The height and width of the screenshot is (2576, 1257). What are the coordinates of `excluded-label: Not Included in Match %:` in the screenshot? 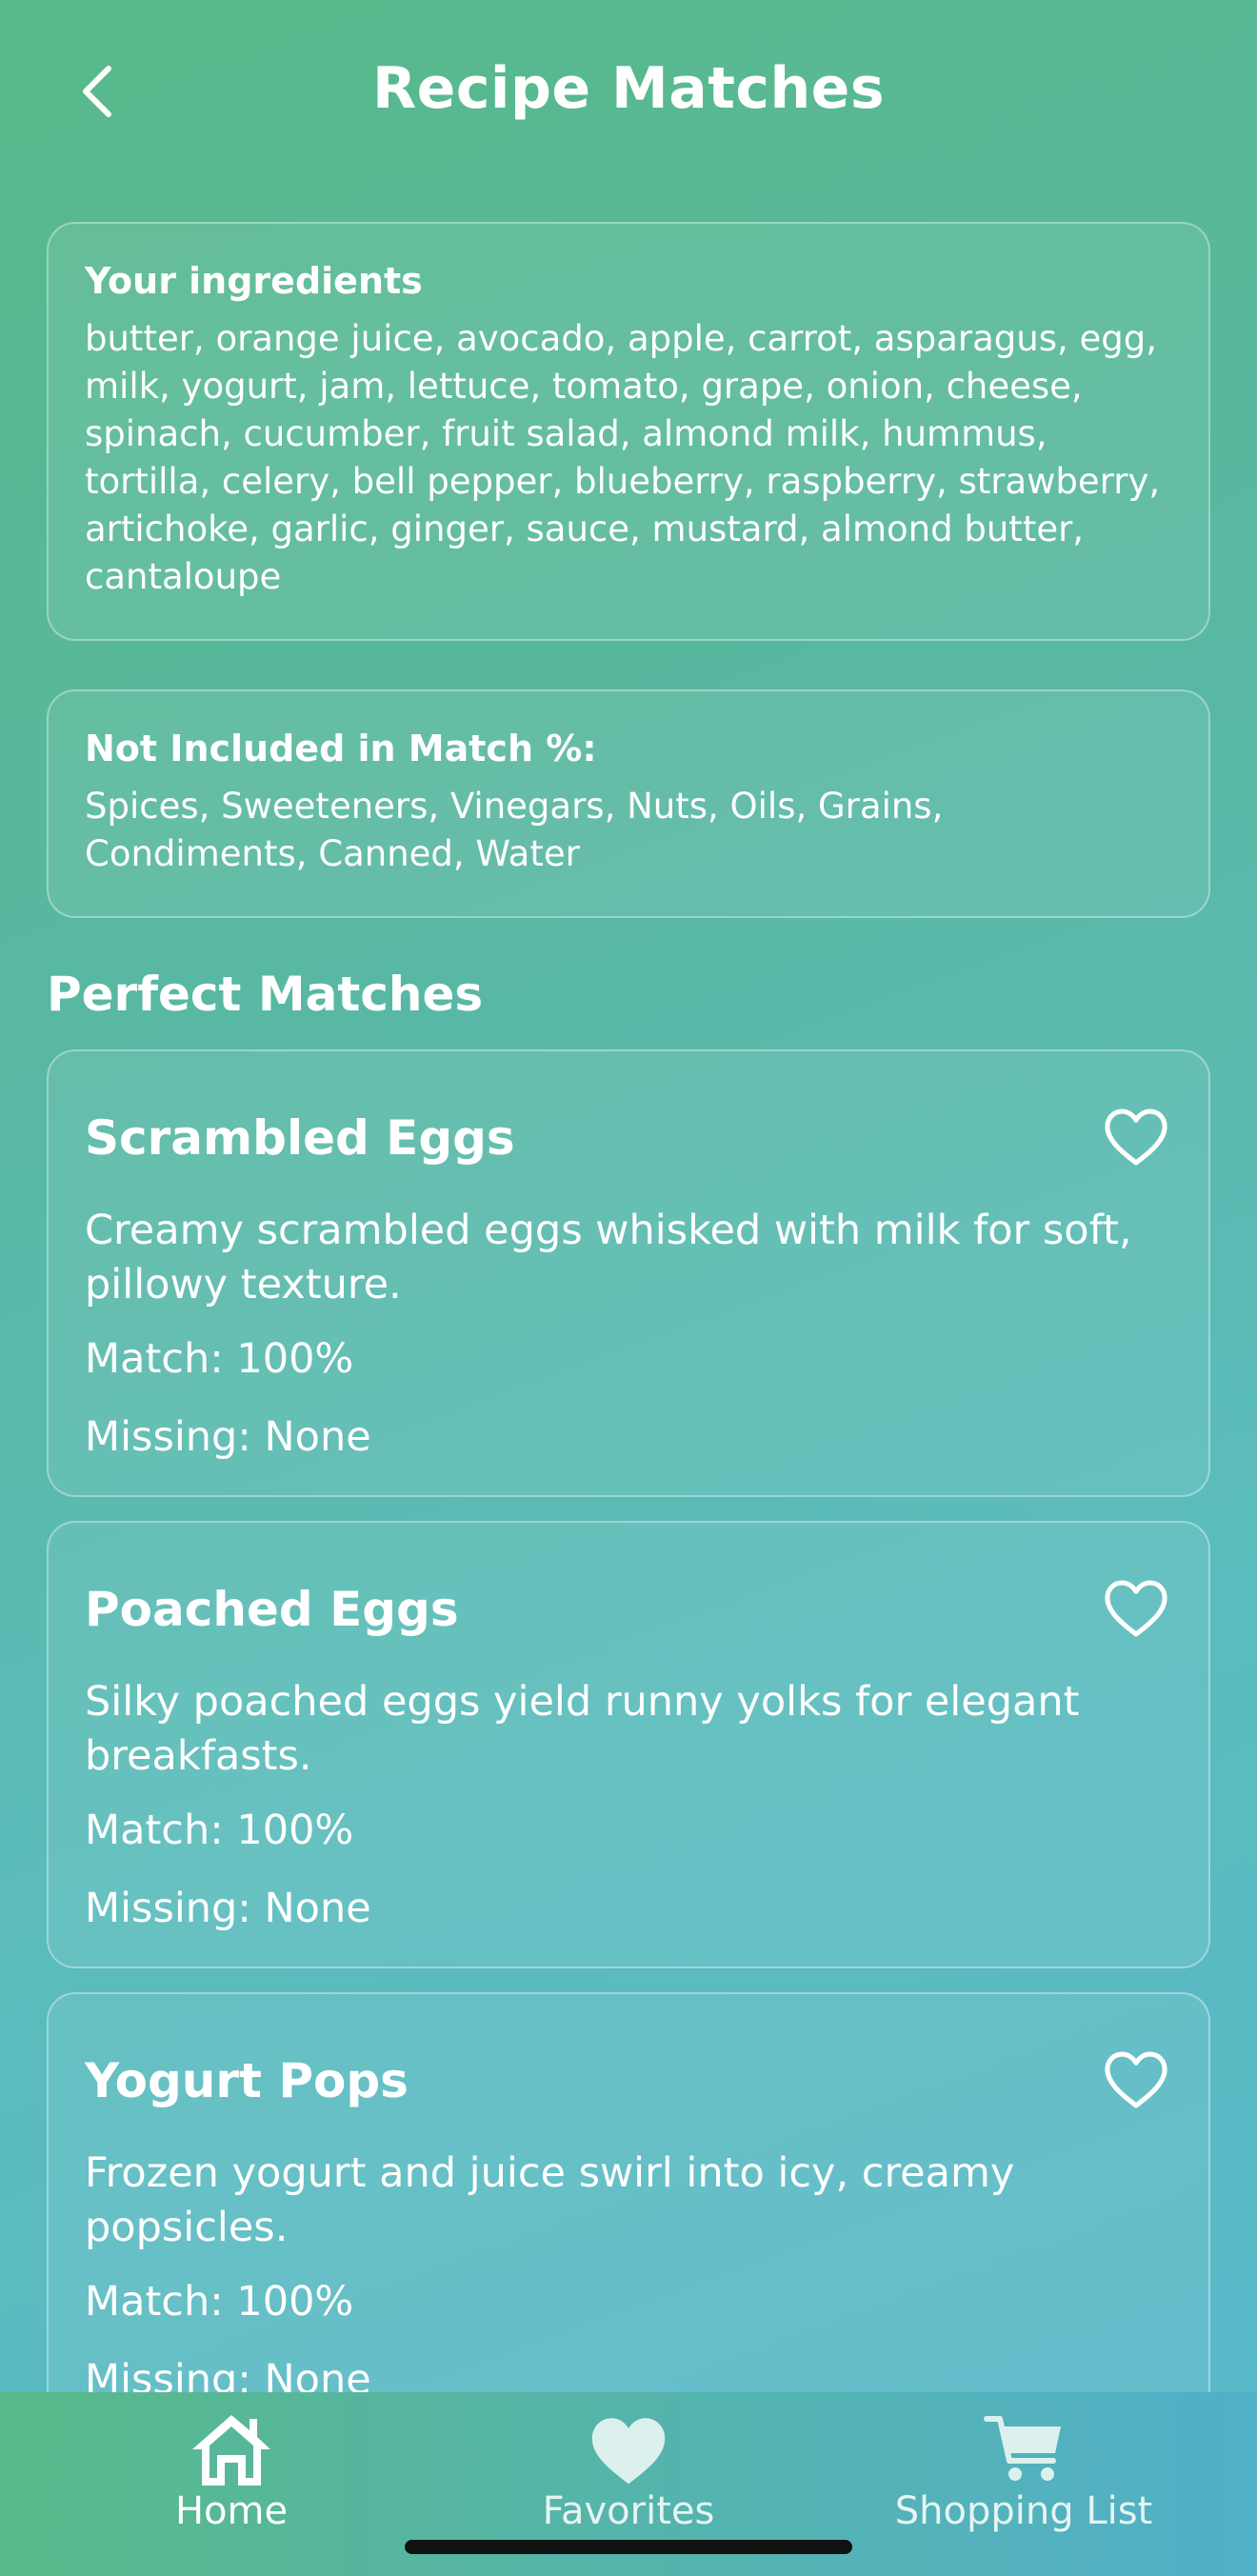 It's located at (341, 749).